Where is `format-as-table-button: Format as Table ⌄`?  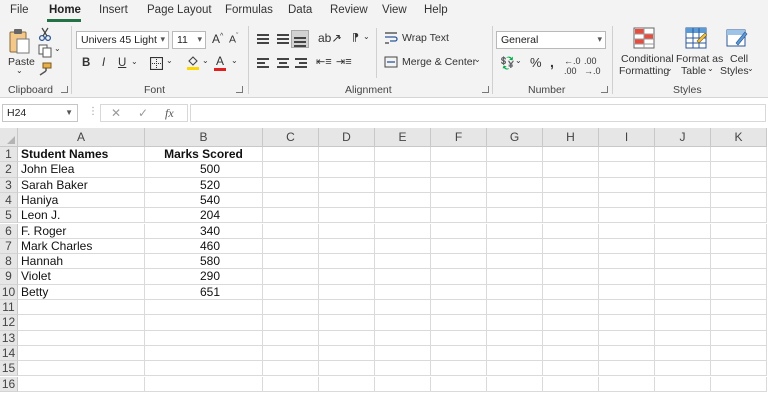
format-as-table-button: Format as Table ⌄ is located at coordinates (698, 52).